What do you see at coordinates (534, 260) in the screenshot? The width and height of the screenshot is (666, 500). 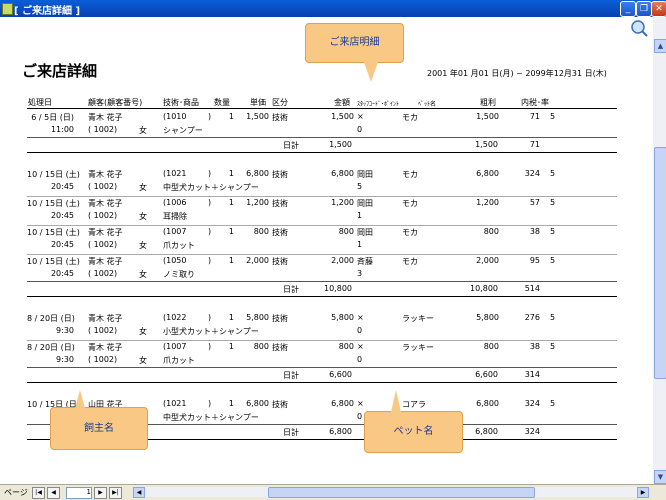 I see `cell-tax: 95` at bounding box center [534, 260].